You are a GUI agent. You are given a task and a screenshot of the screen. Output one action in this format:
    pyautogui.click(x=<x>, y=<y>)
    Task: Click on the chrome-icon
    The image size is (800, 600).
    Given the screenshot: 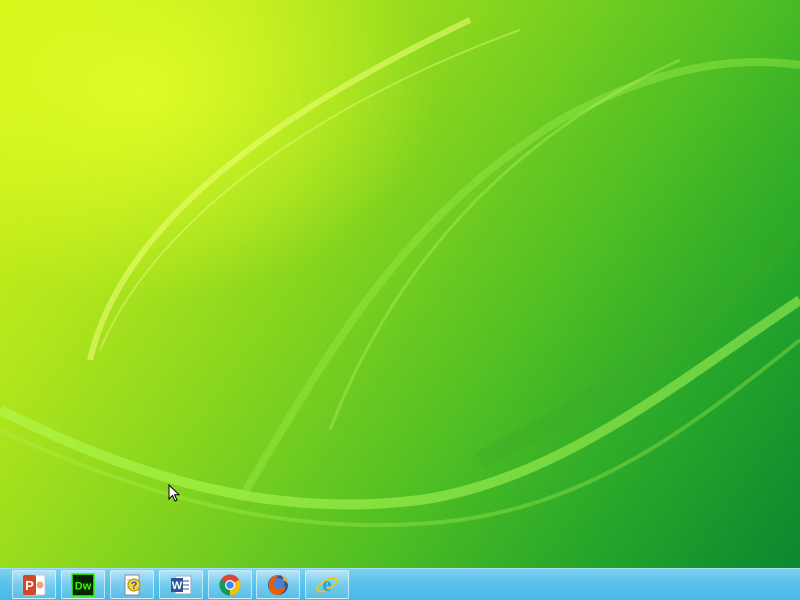 What is the action you would take?
    pyautogui.click(x=230, y=584)
    